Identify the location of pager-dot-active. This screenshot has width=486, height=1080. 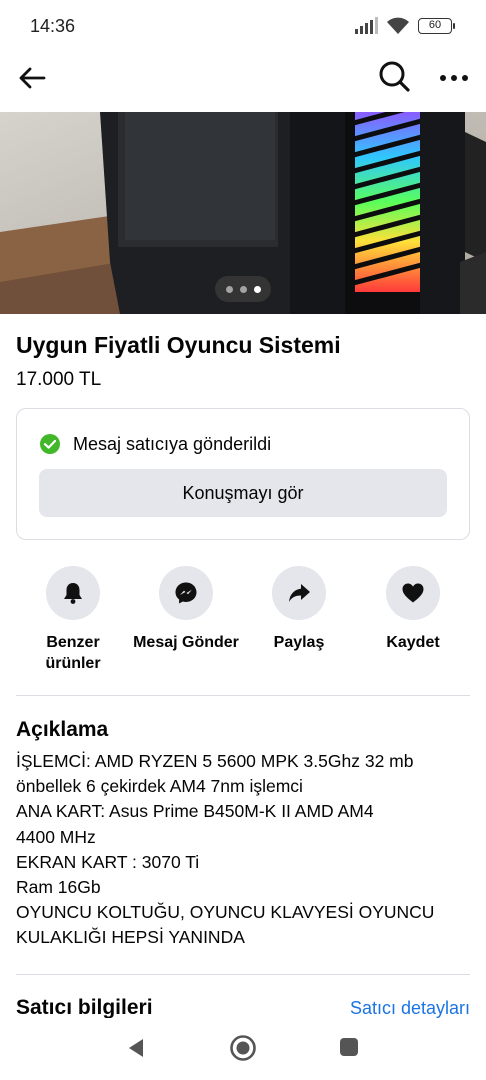
(257, 289).